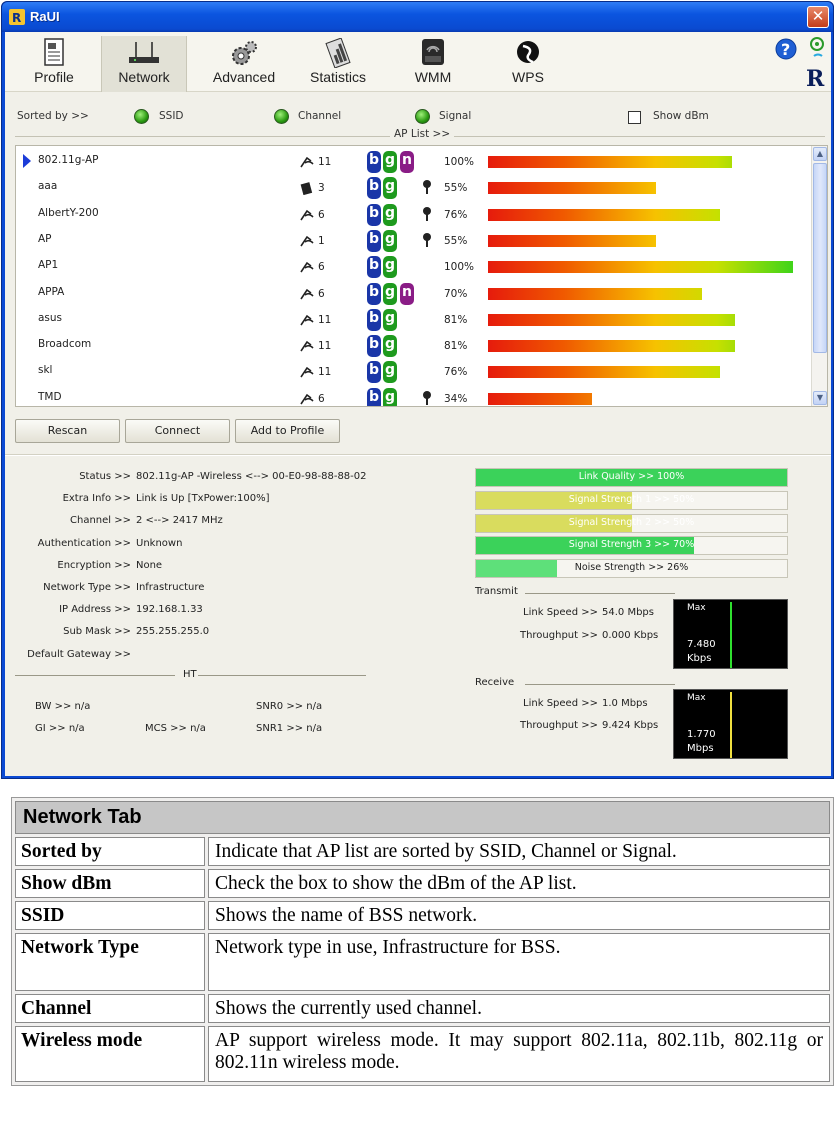  I want to click on ap-signal-percent: 55%, so click(456, 240).